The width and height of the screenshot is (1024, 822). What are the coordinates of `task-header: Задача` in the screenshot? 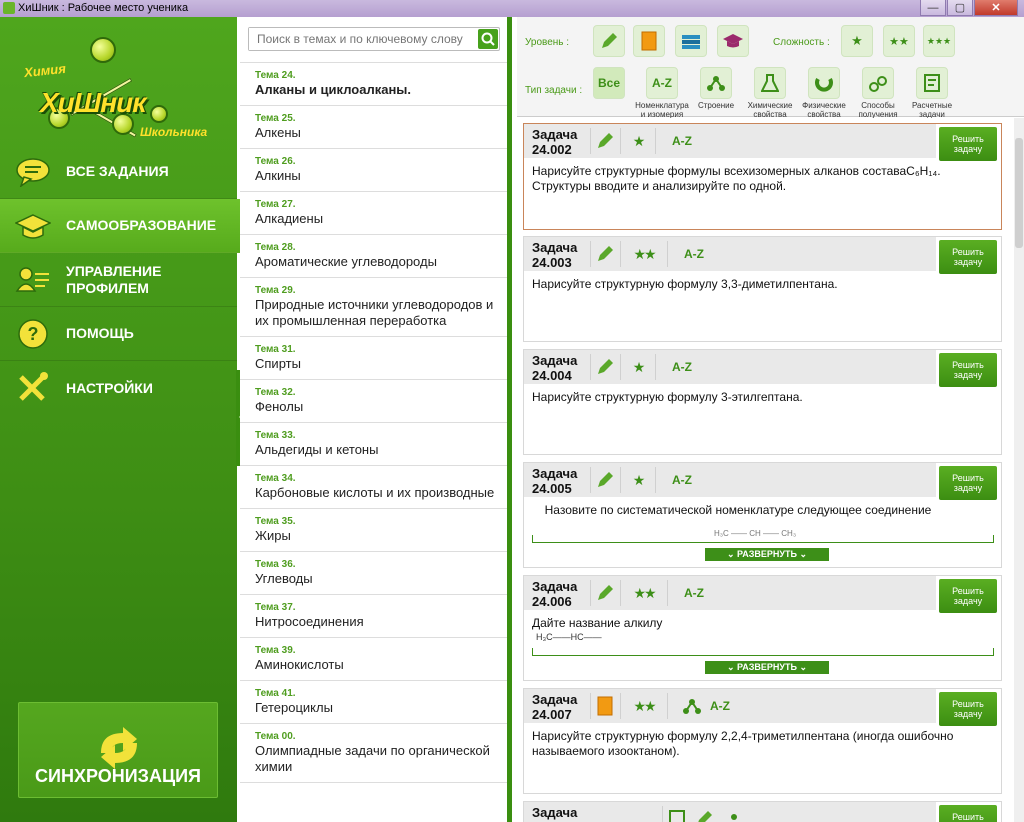 It's located at (730, 812).